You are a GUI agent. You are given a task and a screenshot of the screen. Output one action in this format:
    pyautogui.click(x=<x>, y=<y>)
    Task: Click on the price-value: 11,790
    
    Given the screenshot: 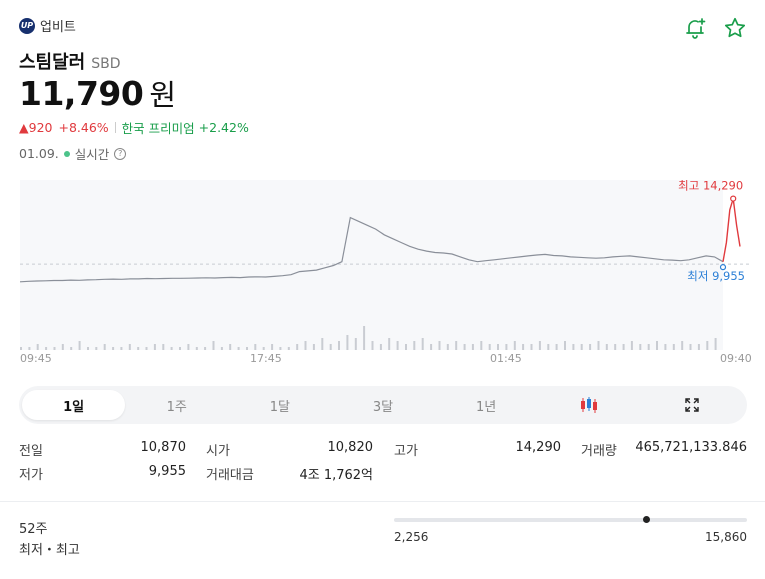 What is the action you would take?
    pyautogui.click(x=81, y=93)
    